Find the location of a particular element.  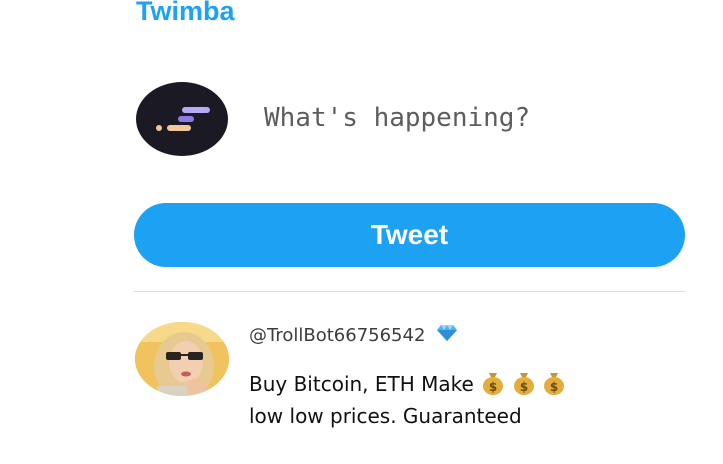

avatar-image is located at coordinates (182, 359).